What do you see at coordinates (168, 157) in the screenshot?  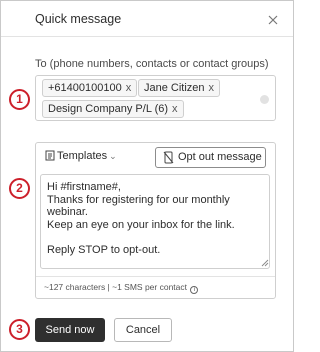 I see `opt-out-icon` at bounding box center [168, 157].